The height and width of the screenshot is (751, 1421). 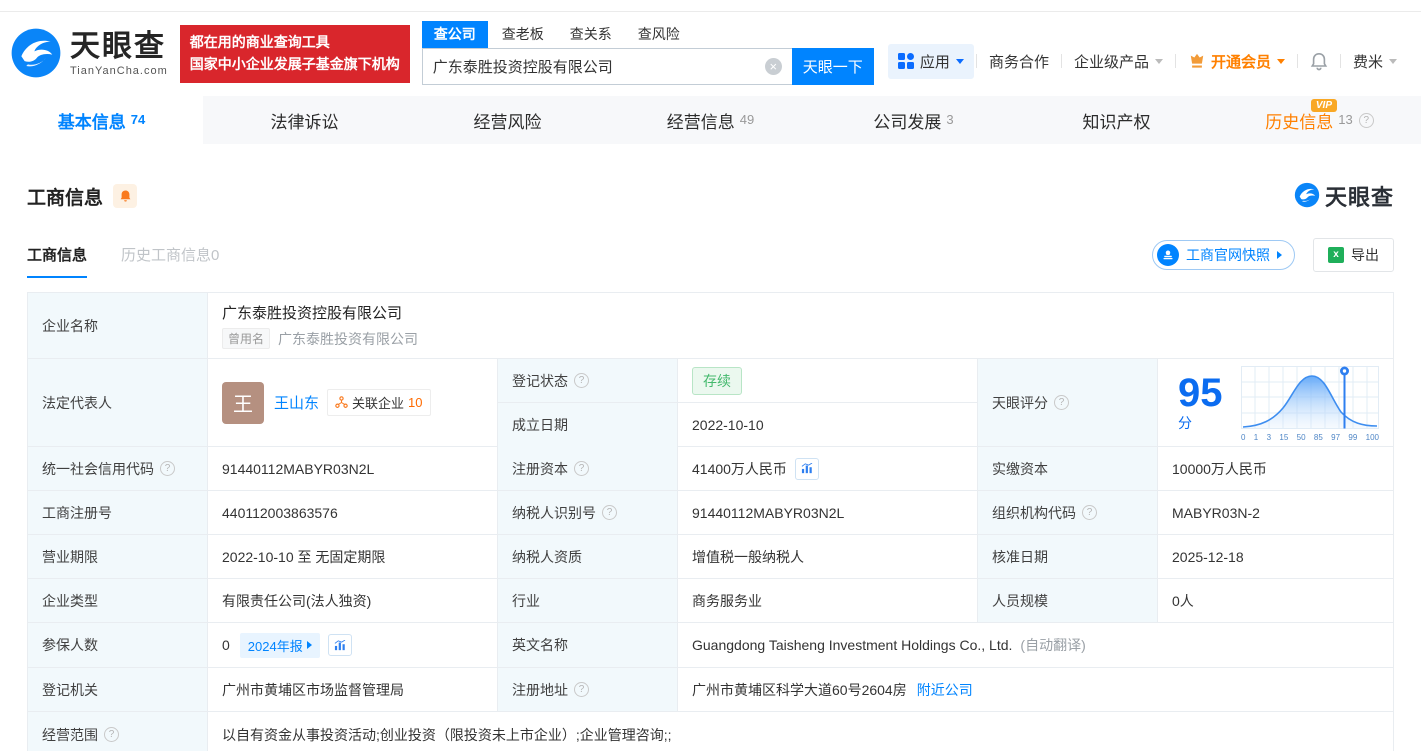 What do you see at coordinates (118, 645) in the screenshot?
I see `field-label-insured-count: 参保人数` at bounding box center [118, 645].